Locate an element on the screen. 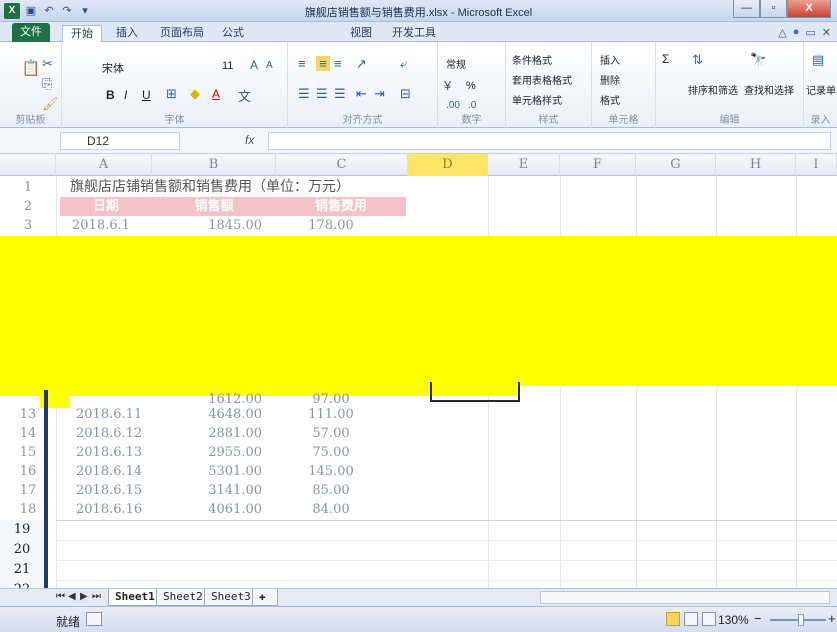  macro-record-icon is located at coordinates (94, 619).